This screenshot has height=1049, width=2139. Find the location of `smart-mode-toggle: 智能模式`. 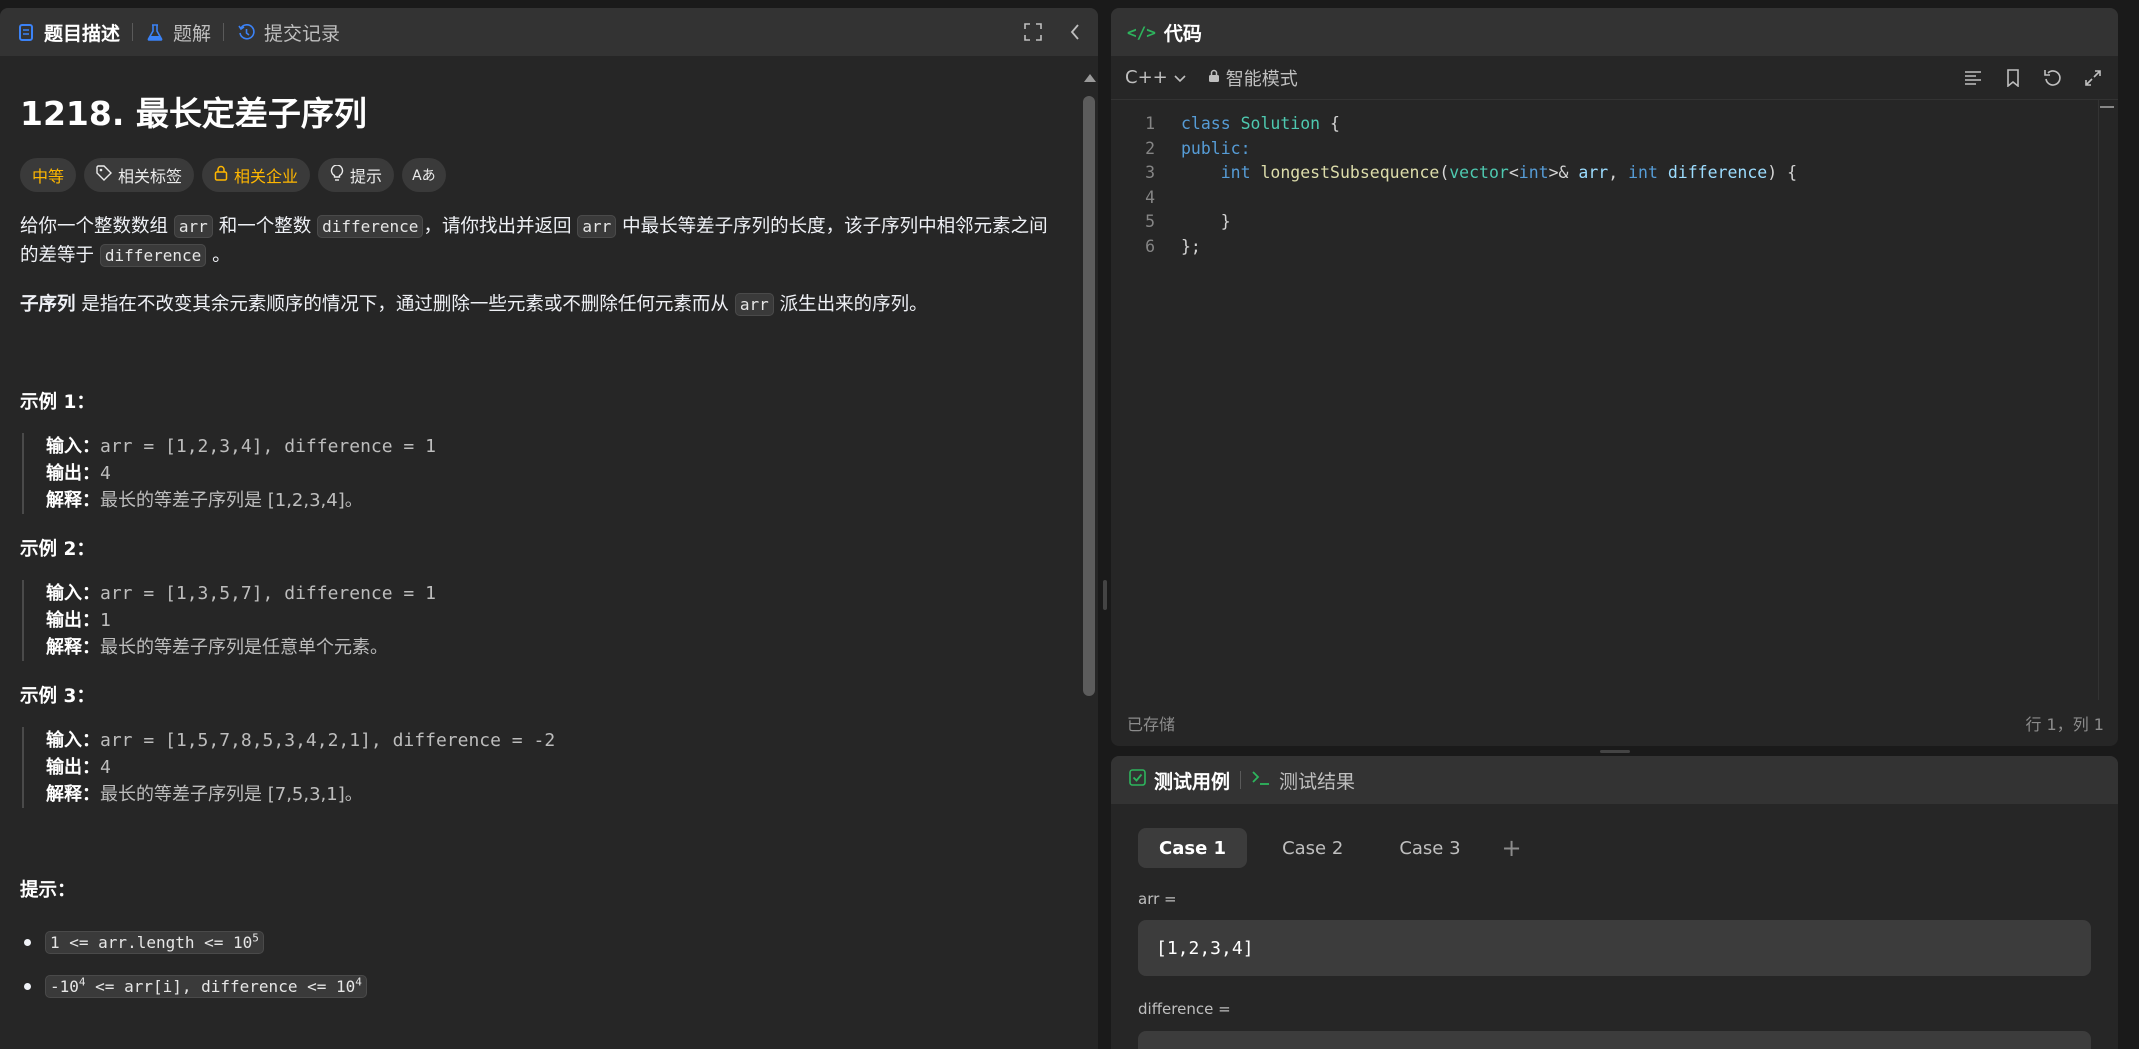

smart-mode-toggle: 智能模式 is located at coordinates (1253, 78).